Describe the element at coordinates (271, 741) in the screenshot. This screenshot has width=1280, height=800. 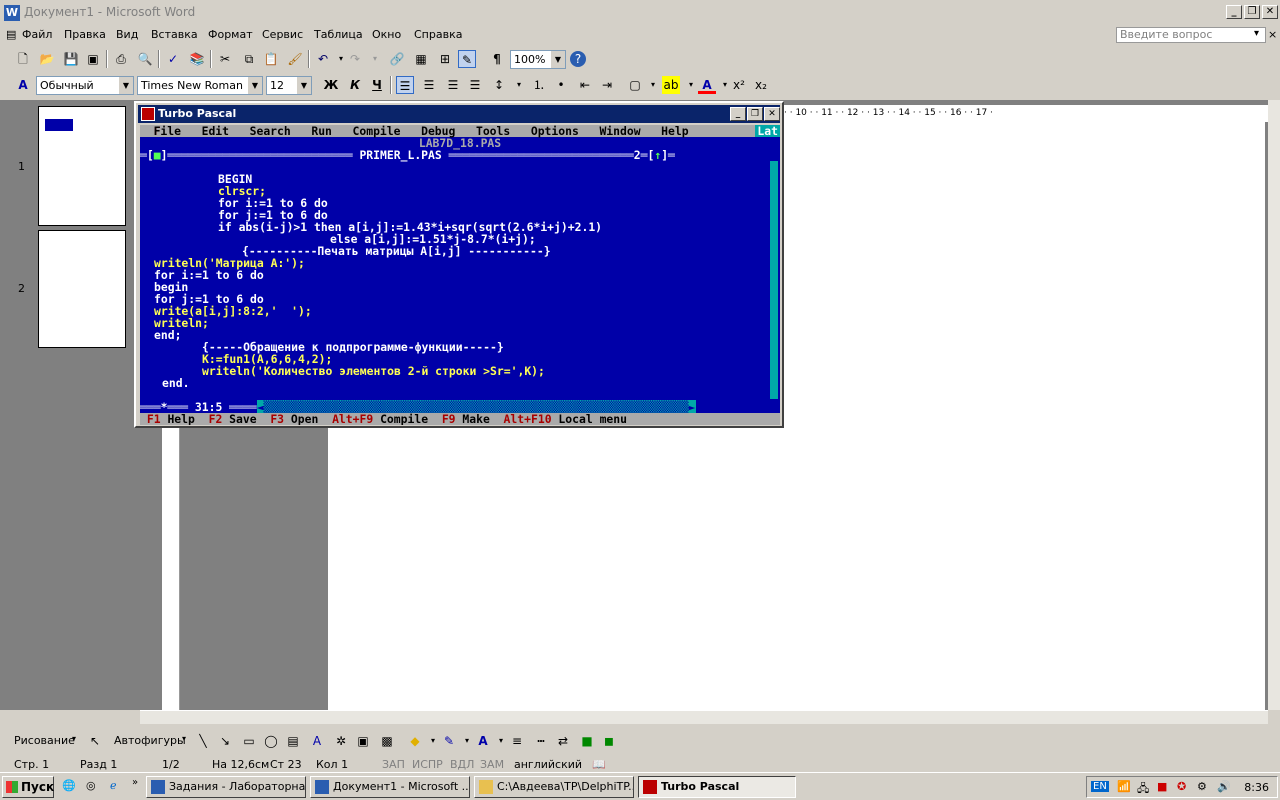
I see `oval-icon: ◯` at that location.